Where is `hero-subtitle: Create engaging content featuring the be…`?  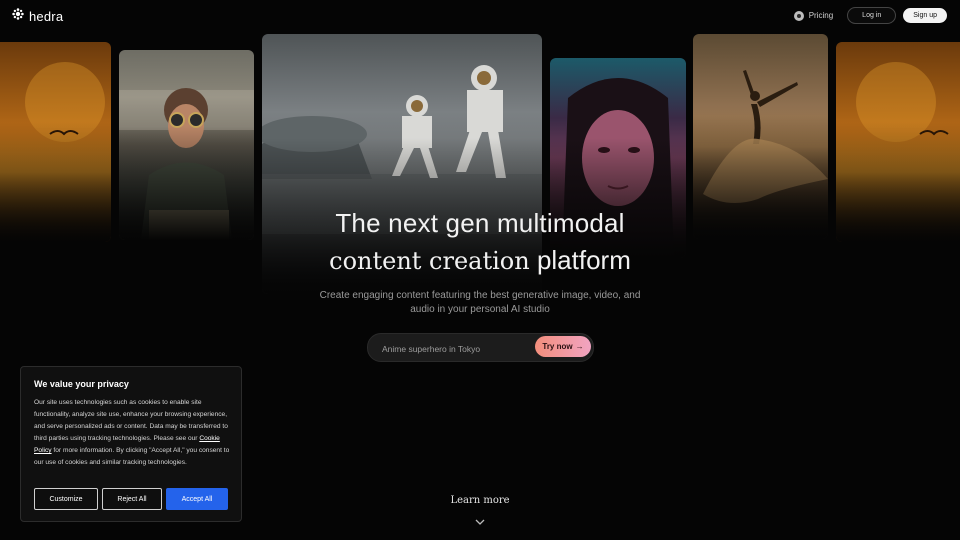 hero-subtitle: Create engaging content featuring the be… is located at coordinates (480, 303).